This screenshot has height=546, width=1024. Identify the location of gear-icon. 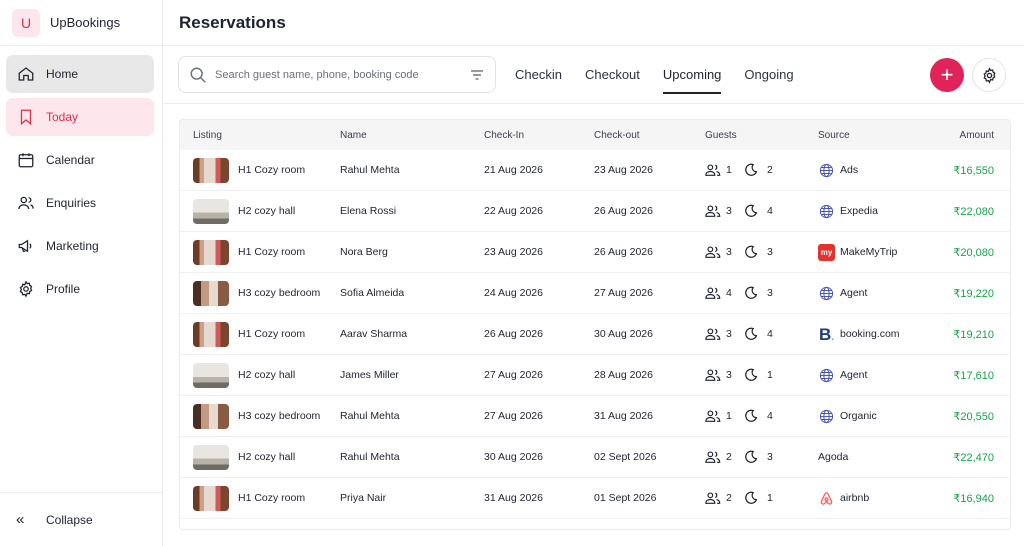
(989, 75).